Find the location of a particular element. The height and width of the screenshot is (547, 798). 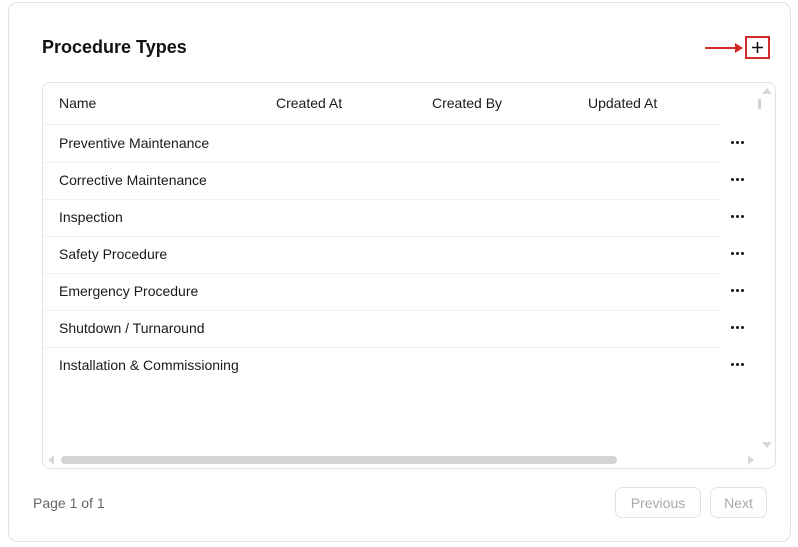

row-name: Emergency Procedure is located at coordinates (129, 291).